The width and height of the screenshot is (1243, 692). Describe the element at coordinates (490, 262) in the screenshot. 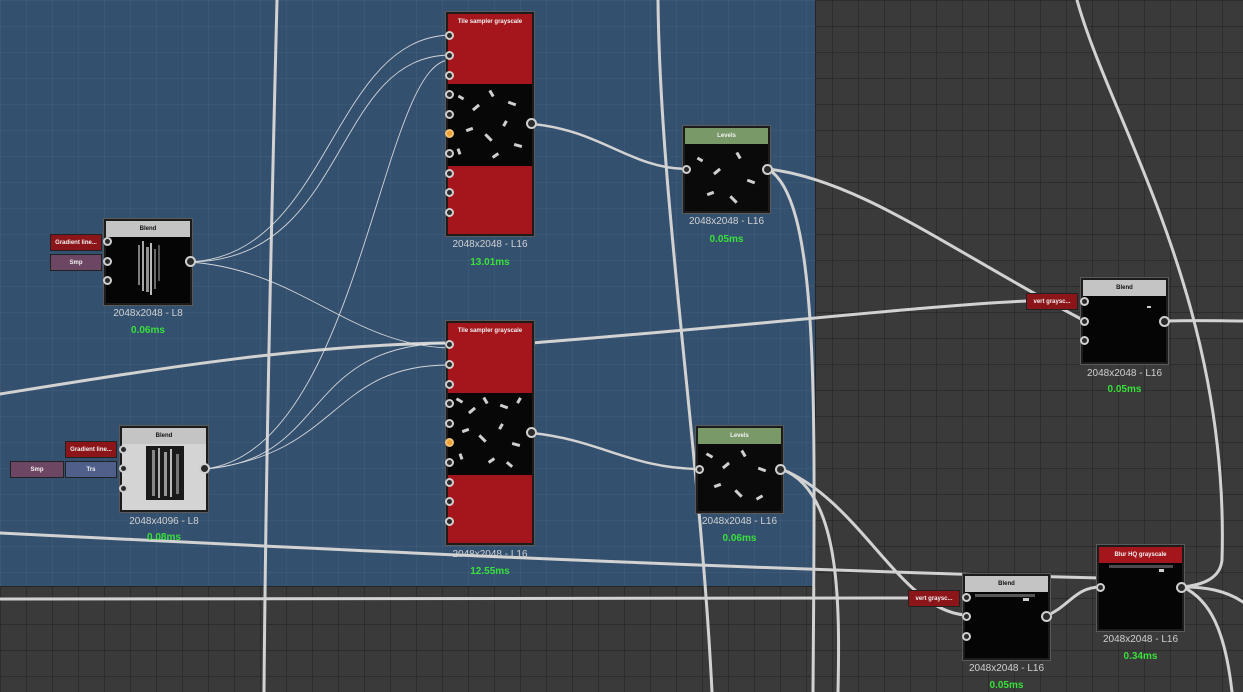

I see `node-time-label: 13.01ms` at that location.